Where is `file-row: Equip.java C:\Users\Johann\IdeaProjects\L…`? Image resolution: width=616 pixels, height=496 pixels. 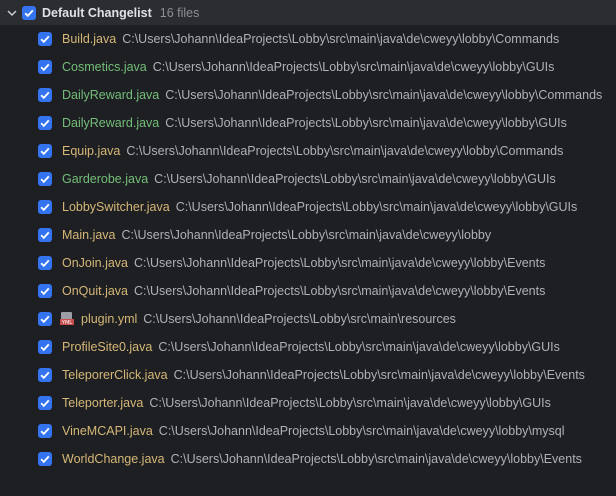
file-row: Equip.java C:\Users\Johann\IdeaProjects\L… is located at coordinates (308, 151).